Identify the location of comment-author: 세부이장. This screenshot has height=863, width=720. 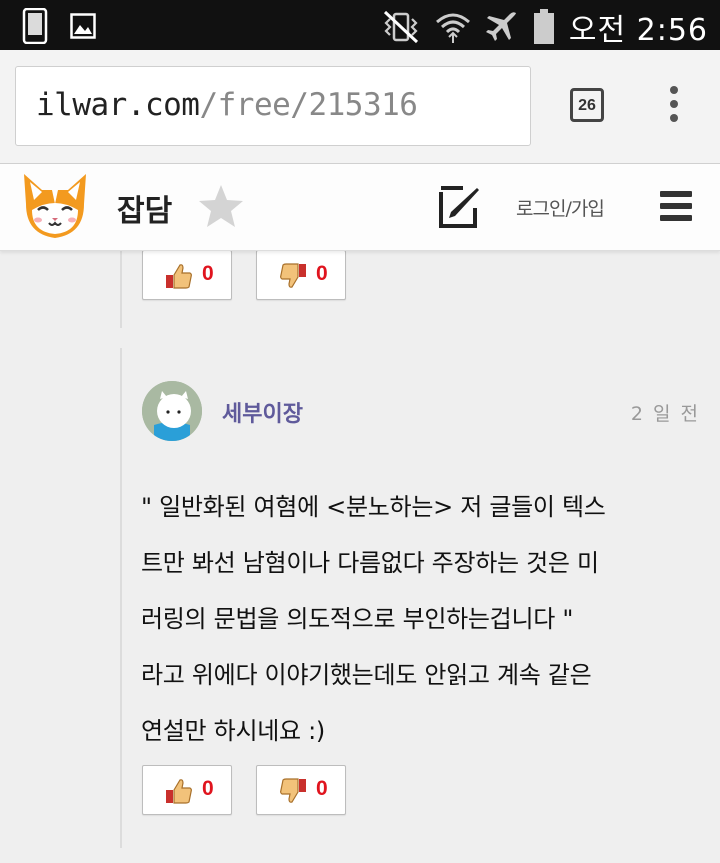
(262, 412).